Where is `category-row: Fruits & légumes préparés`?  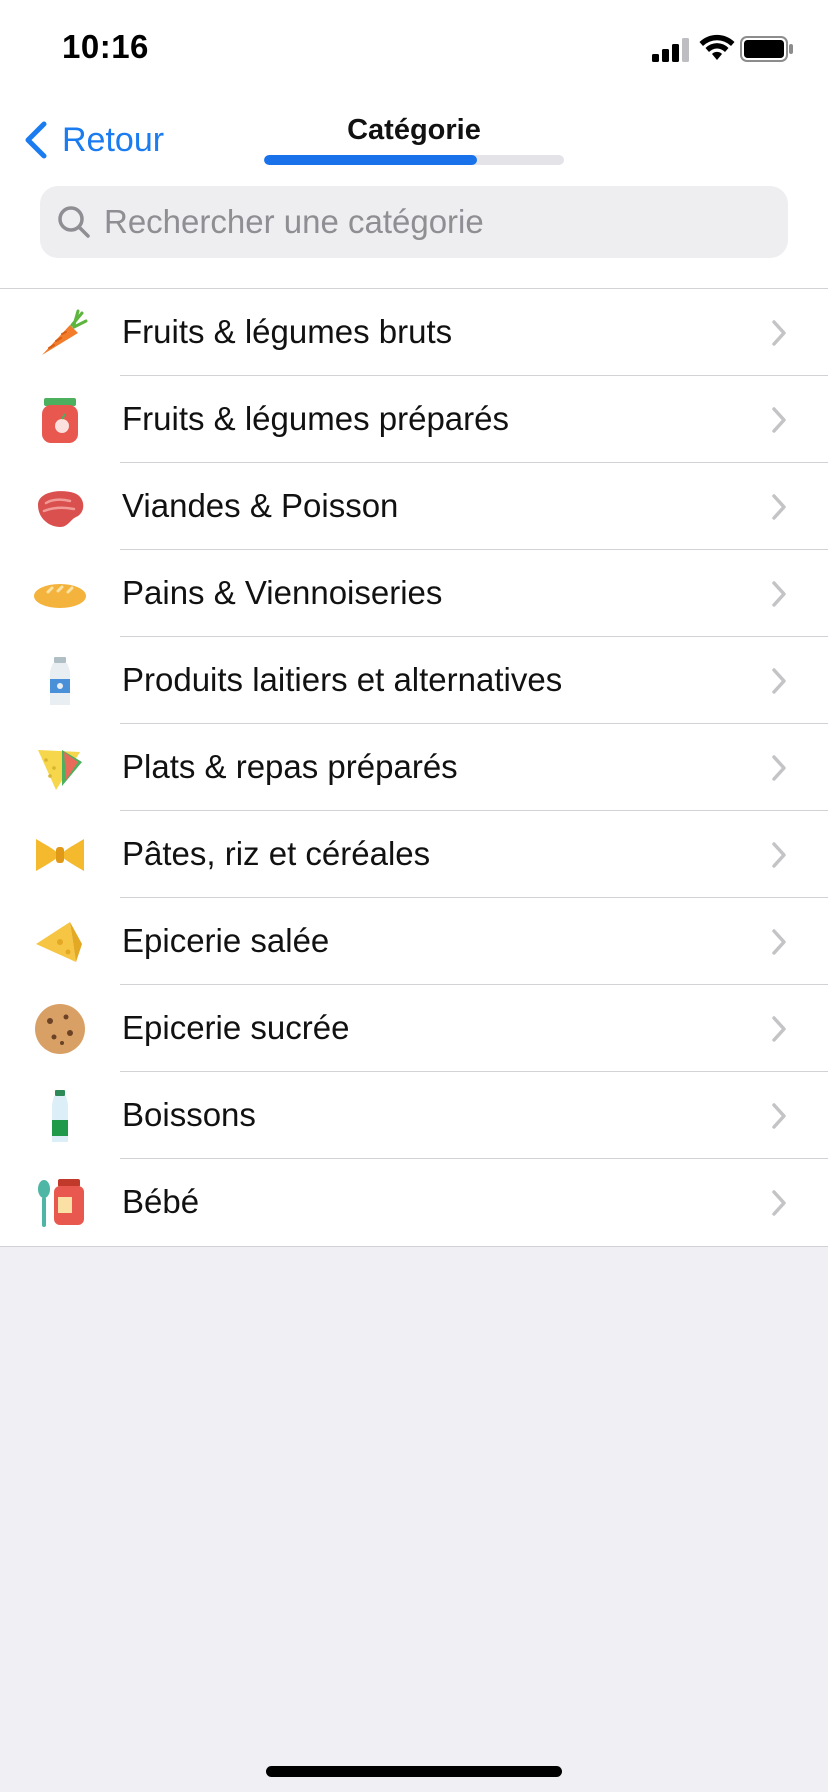
category-row: Fruits & légumes préparés is located at coordinates (414, 419).